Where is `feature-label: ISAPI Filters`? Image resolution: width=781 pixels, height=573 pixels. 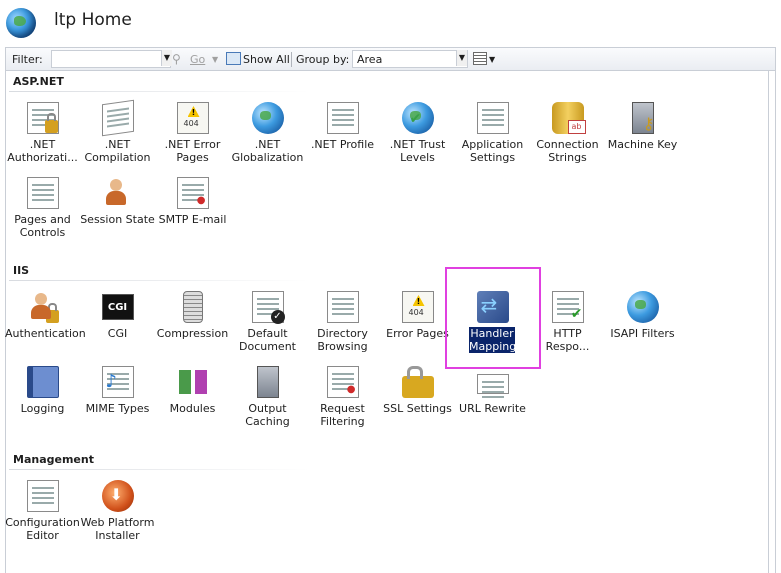
feature-label: ISAPI Filters is located at coordinates (642, 333).